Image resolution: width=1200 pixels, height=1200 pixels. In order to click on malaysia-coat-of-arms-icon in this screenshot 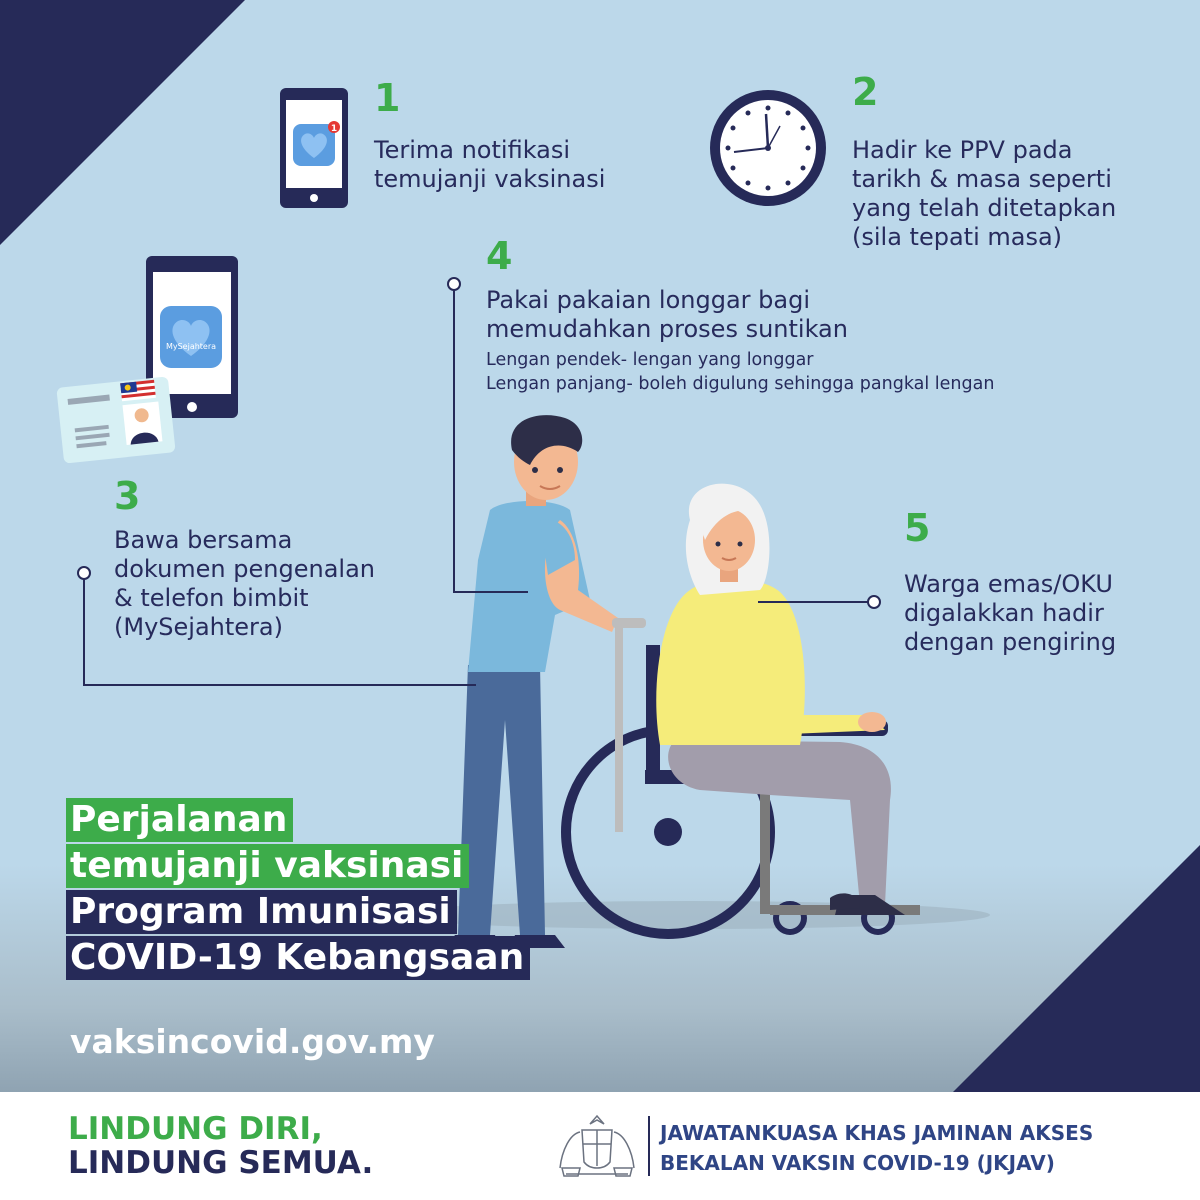, I will do `click(597, 1145)`.